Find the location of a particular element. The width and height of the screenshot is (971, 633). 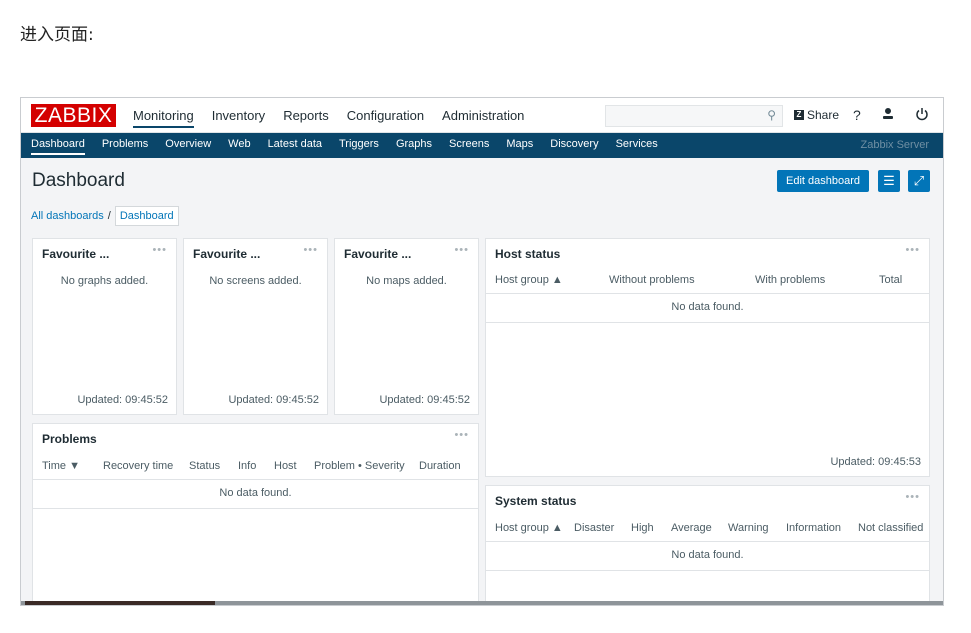

column-warning: Warning is located at coordinates (748, 528).